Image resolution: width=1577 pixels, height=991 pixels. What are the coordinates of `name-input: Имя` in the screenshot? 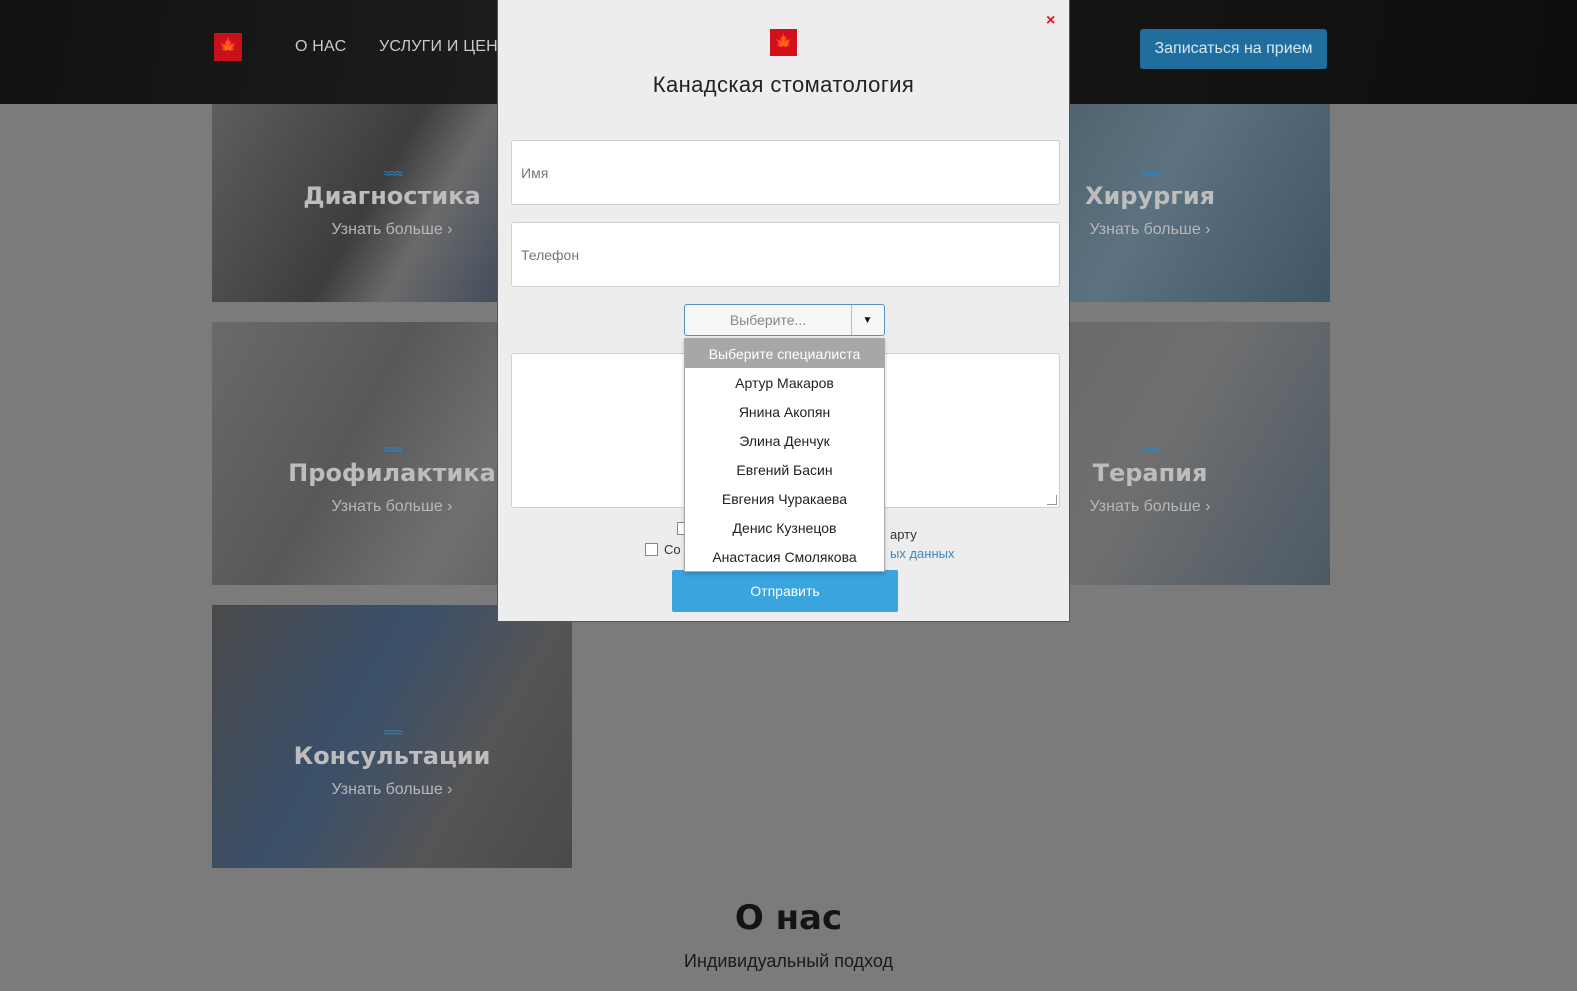 It's located at (785, 172).